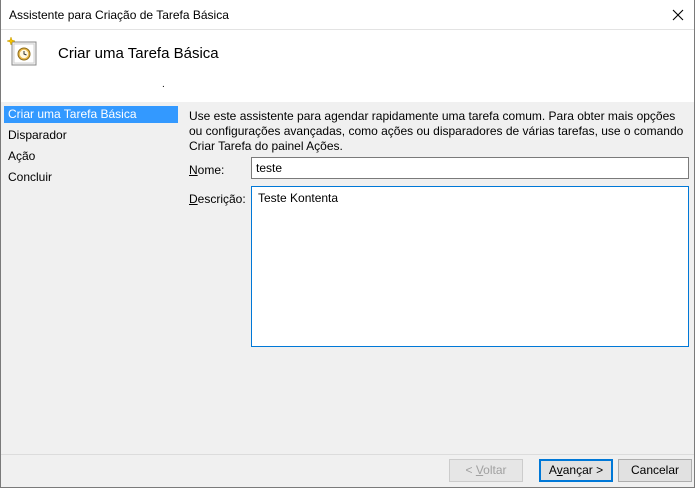 The image size is (695, 488). Describe the element at coordinates (470, 168) in the screenshot. I see `name-input: teste` at that location.